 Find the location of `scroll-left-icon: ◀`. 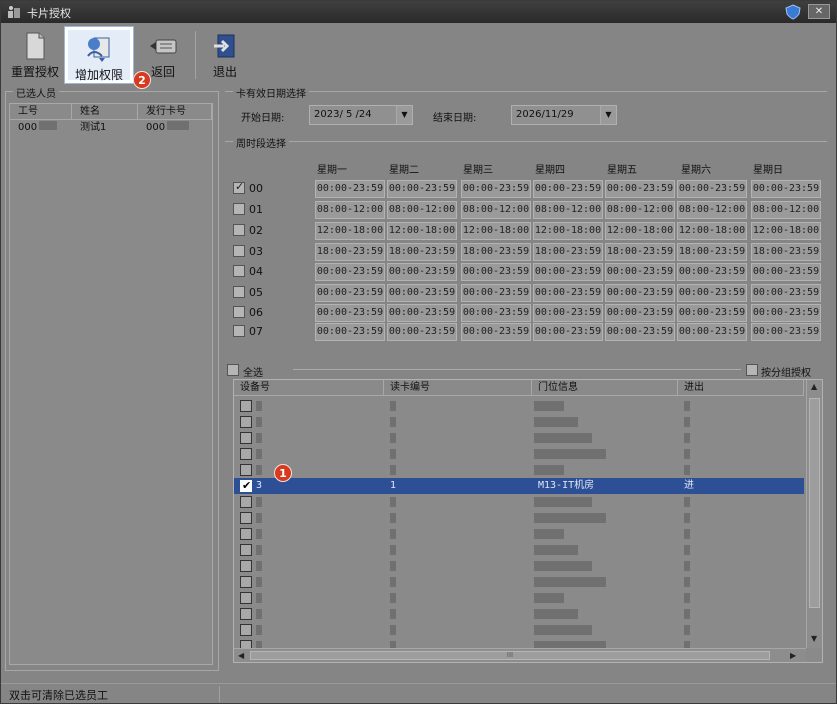

scroll-left-icon: ◀ is located at coordinates (241, 655).